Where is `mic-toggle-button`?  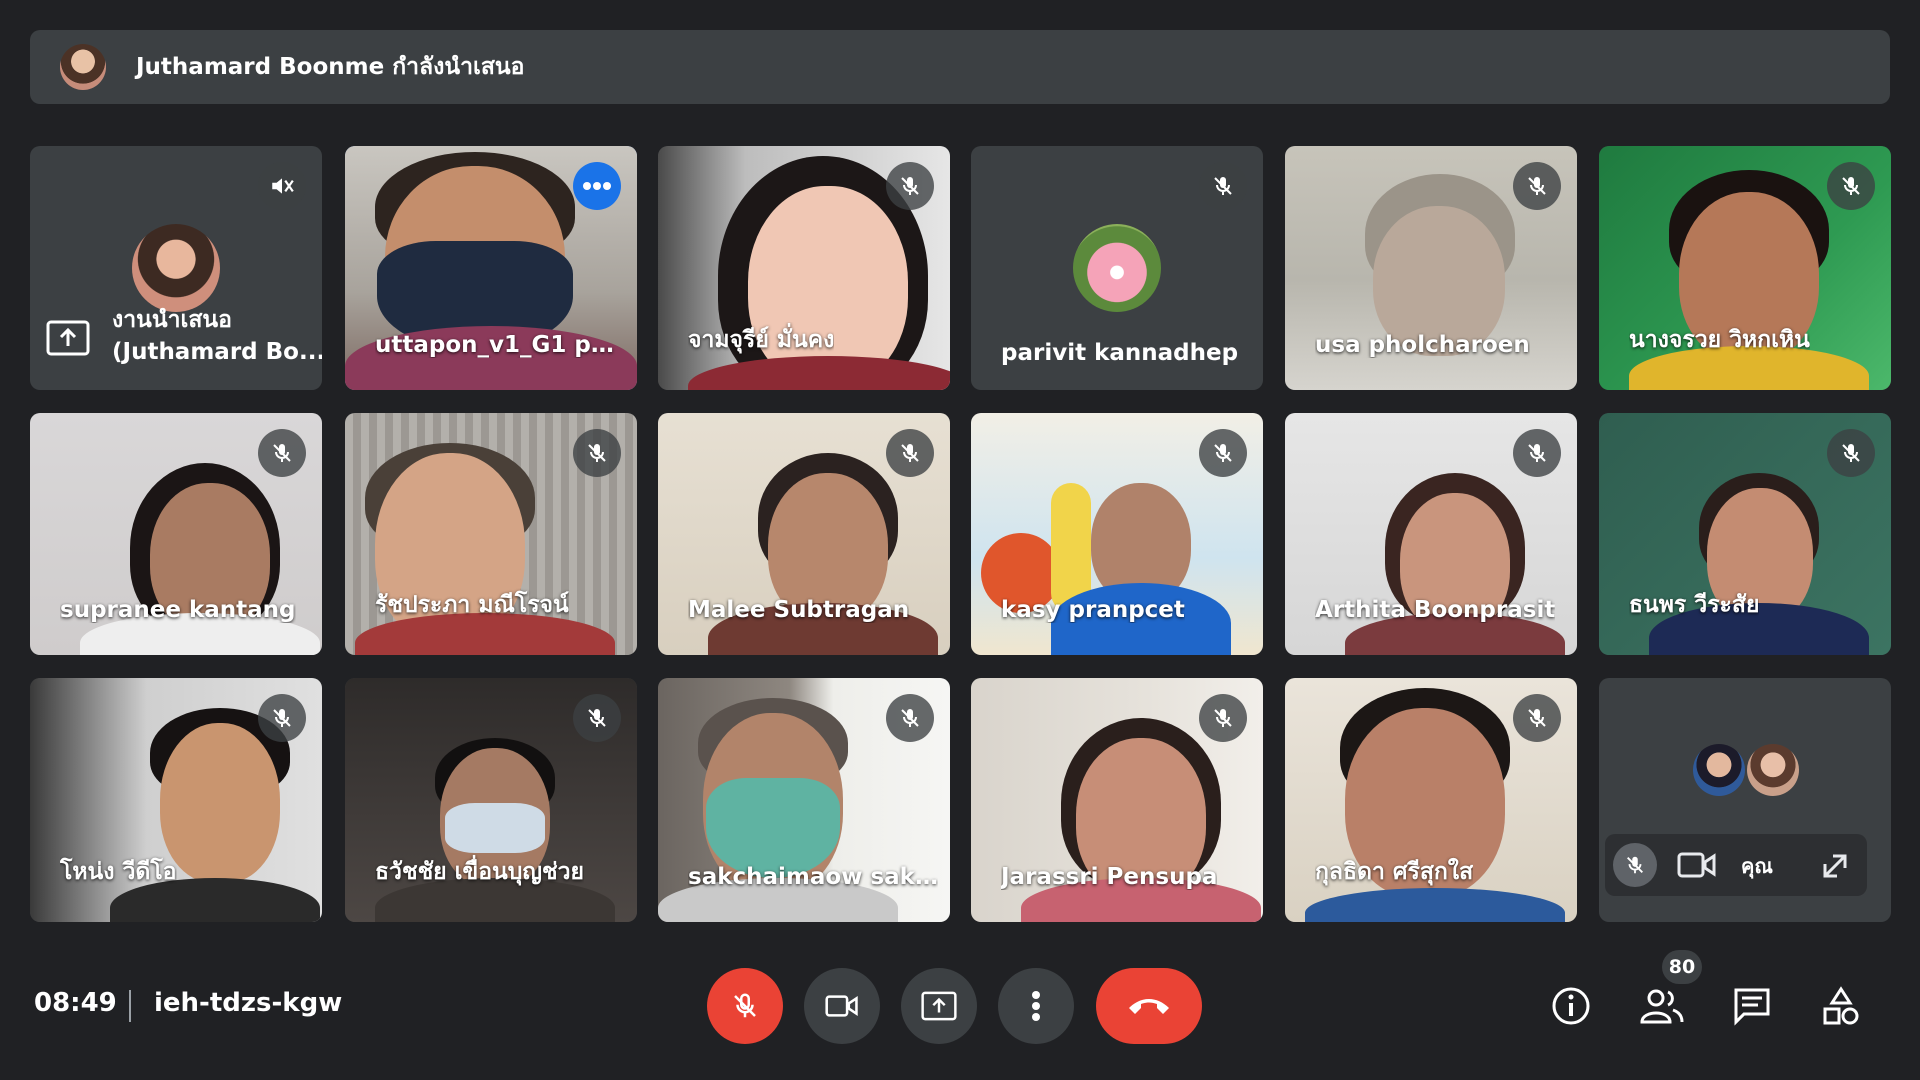 mic-toggle-button is located at coordinates (745, 1006).